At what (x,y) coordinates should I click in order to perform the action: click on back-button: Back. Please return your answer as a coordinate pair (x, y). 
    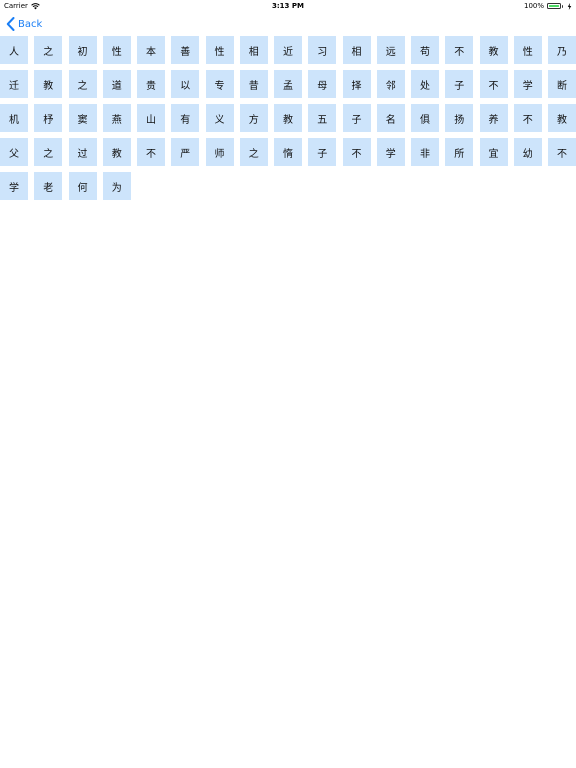
    Looking at the image, I should click on (24, 24).